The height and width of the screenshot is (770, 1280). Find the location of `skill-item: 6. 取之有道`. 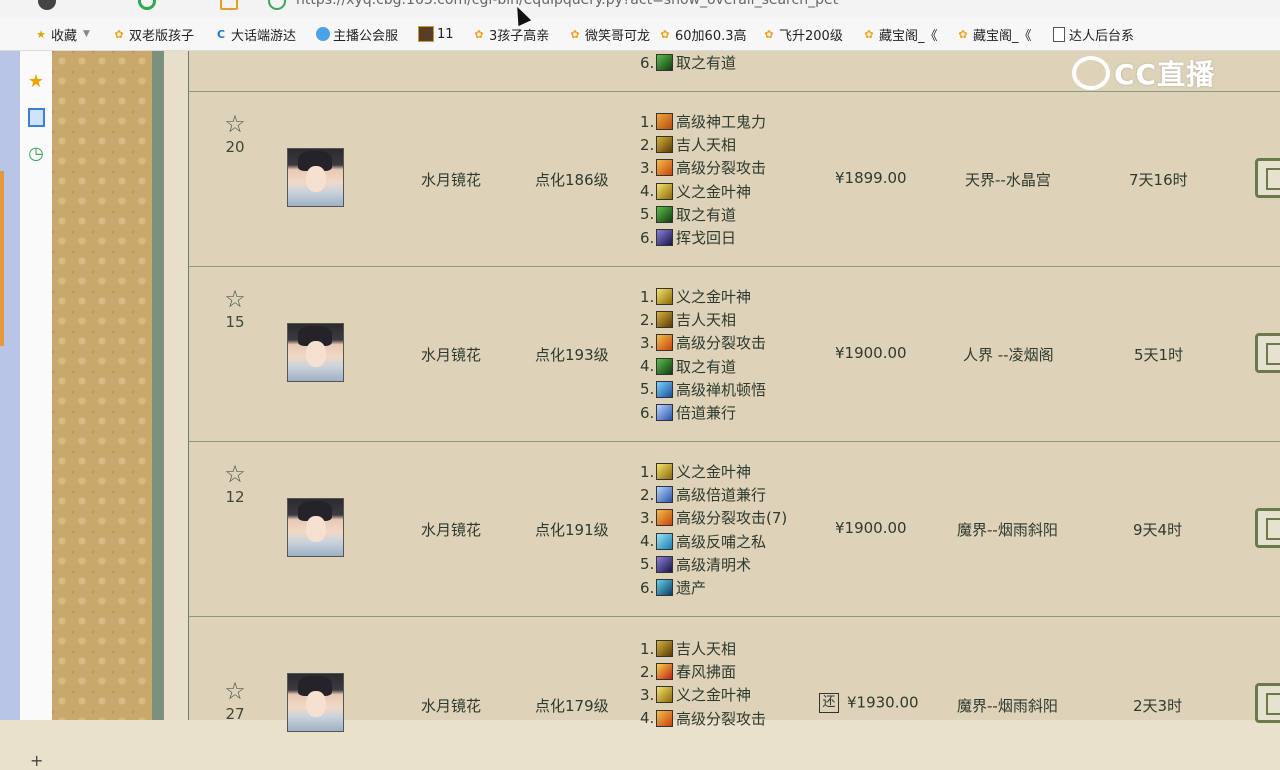

skill-item: 6. 取之有道 is located at coordinates (688, 62).